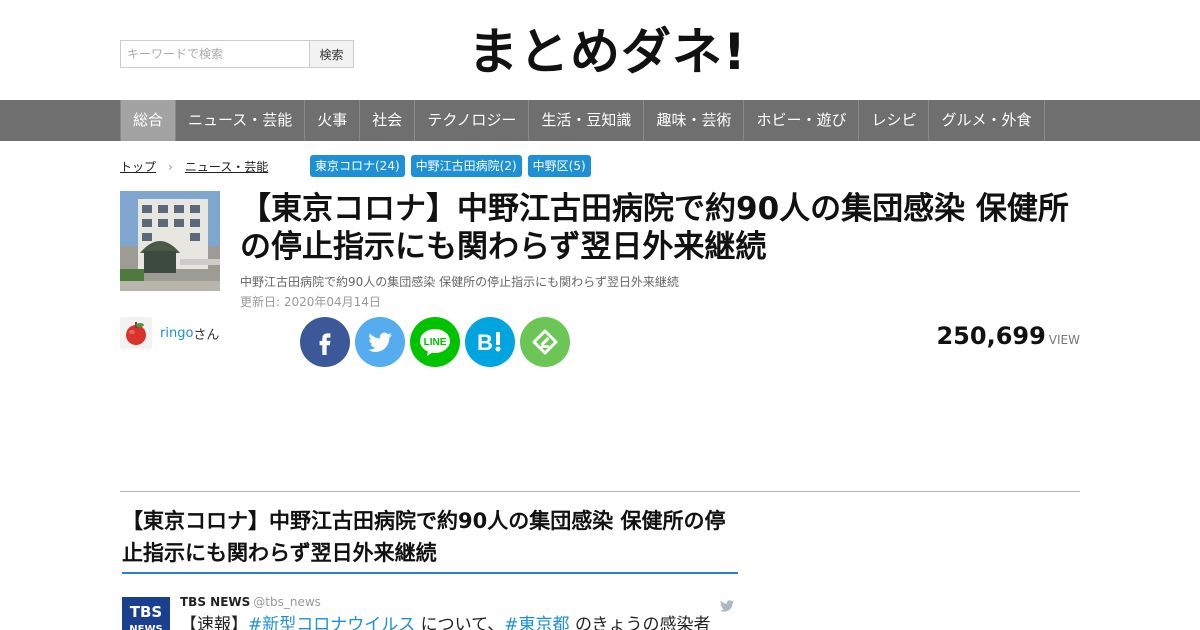 This screenshot has width=1200, height=630. What do you see at coordinates (559, 166) in the screenshot?
I see `tag-link: 中野区(5)` at bounding box center [559, 166].